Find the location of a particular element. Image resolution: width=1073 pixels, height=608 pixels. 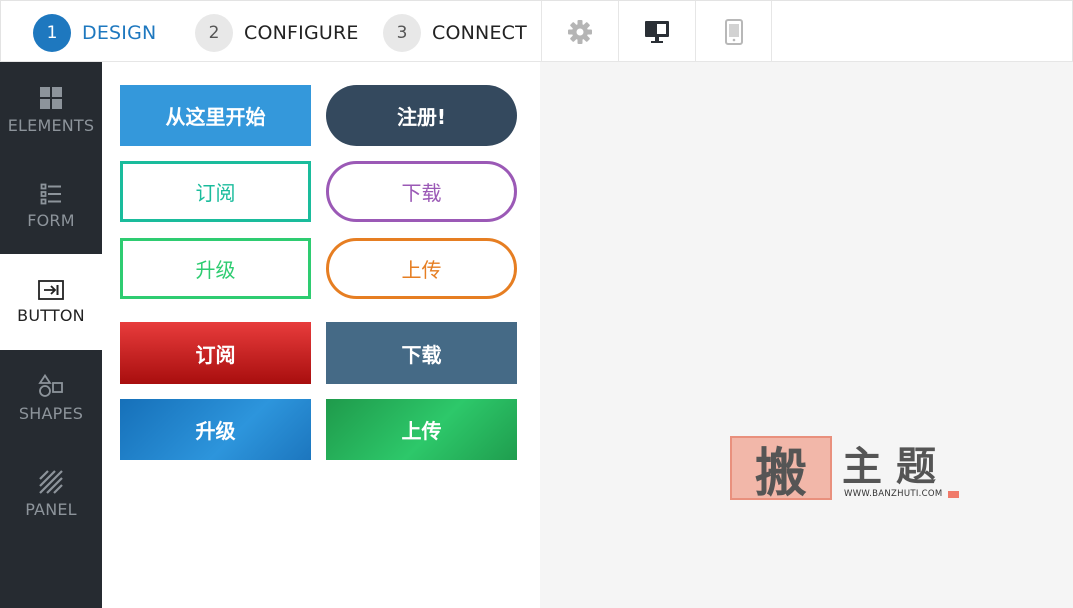

sidebar-item-label: FORM is located at coordinates (51, 220).